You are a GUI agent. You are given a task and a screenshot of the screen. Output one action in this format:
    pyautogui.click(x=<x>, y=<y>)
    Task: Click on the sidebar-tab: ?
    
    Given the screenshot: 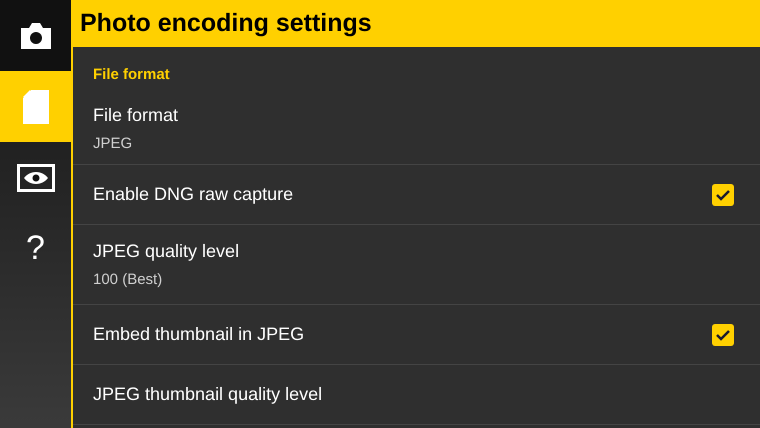 What is the action you would take?
    pyautogui.click(x=35, y=248)
    